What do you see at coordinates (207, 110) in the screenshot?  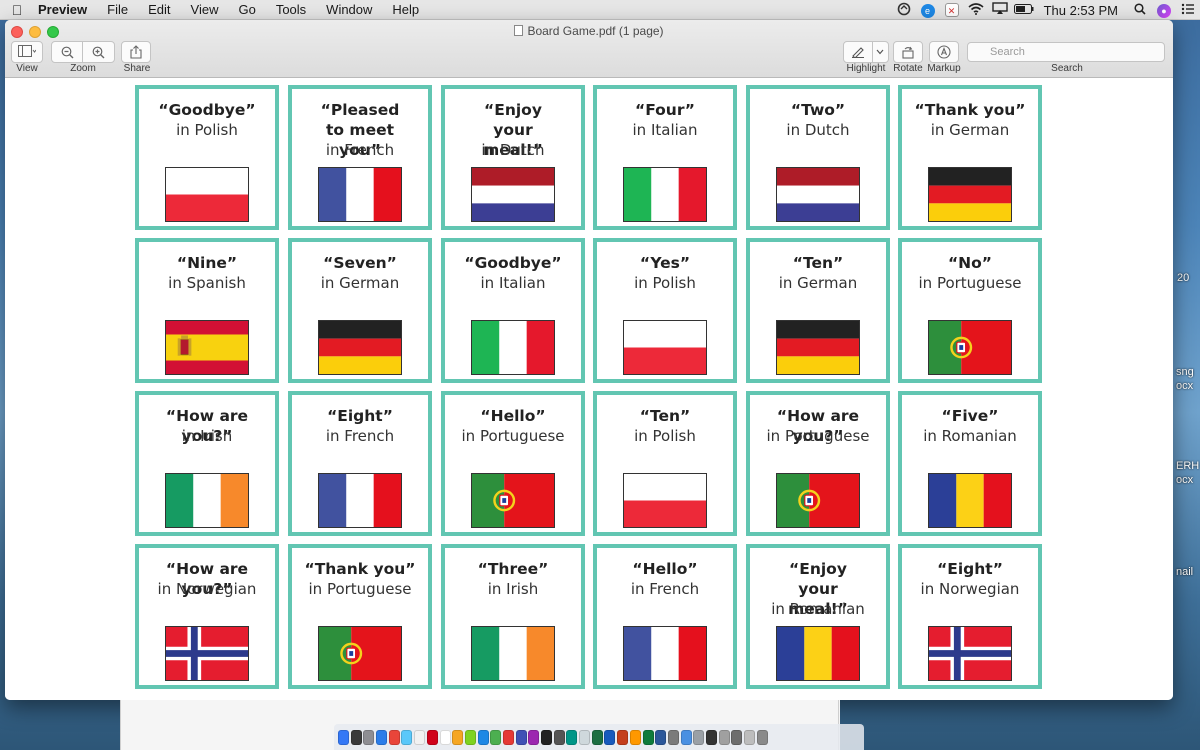 I see `card-phrase: “Goodbye”` at bounding box center [207, 110].